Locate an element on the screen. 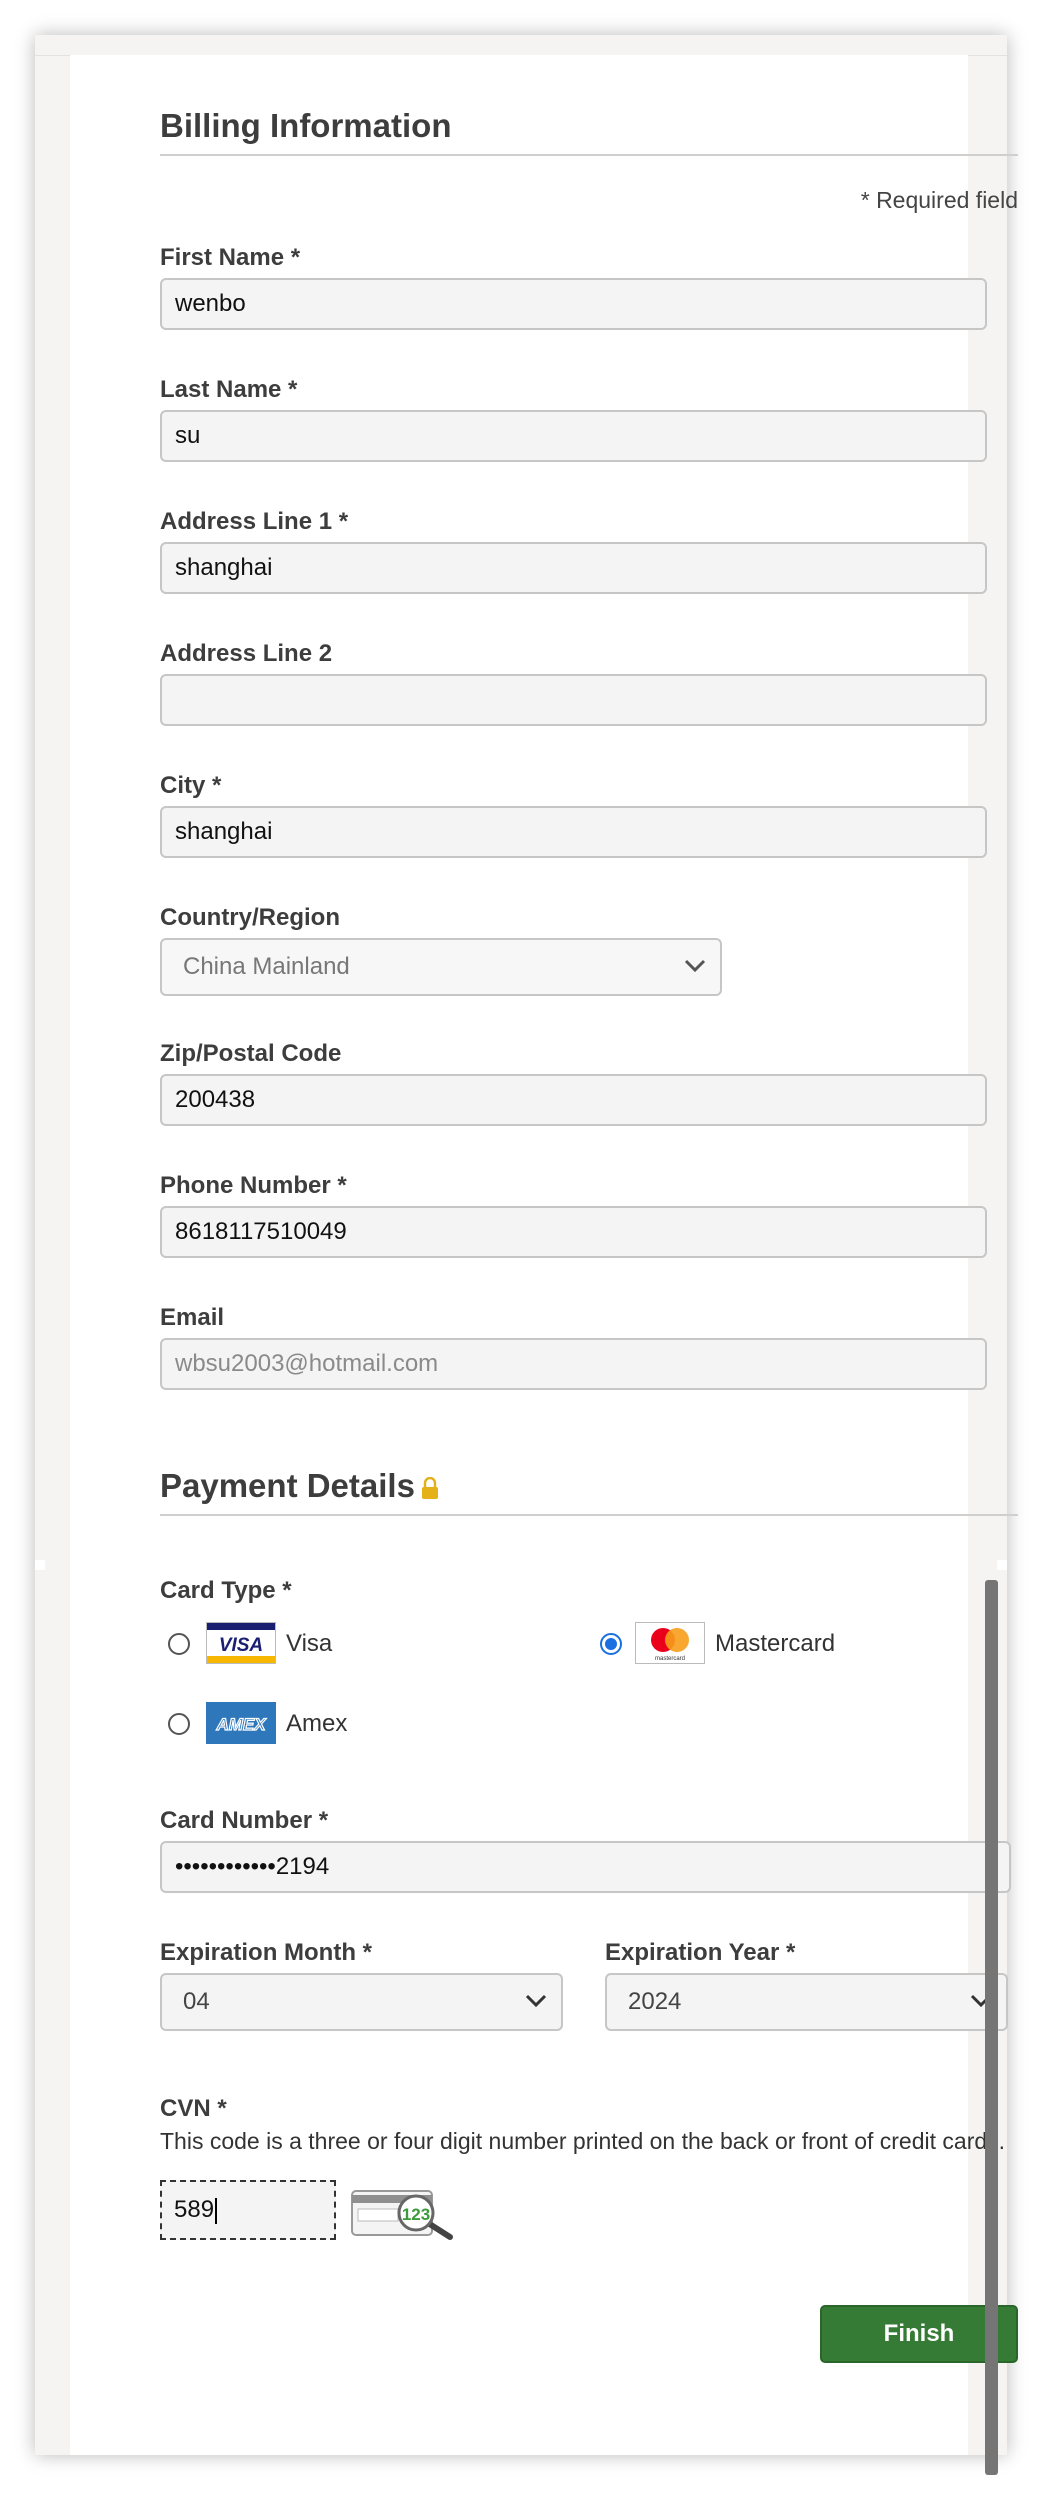 The image size is (1044, 2494). cvn-card-magnifier-icon: 123 is located at coordinates (402, 2215).